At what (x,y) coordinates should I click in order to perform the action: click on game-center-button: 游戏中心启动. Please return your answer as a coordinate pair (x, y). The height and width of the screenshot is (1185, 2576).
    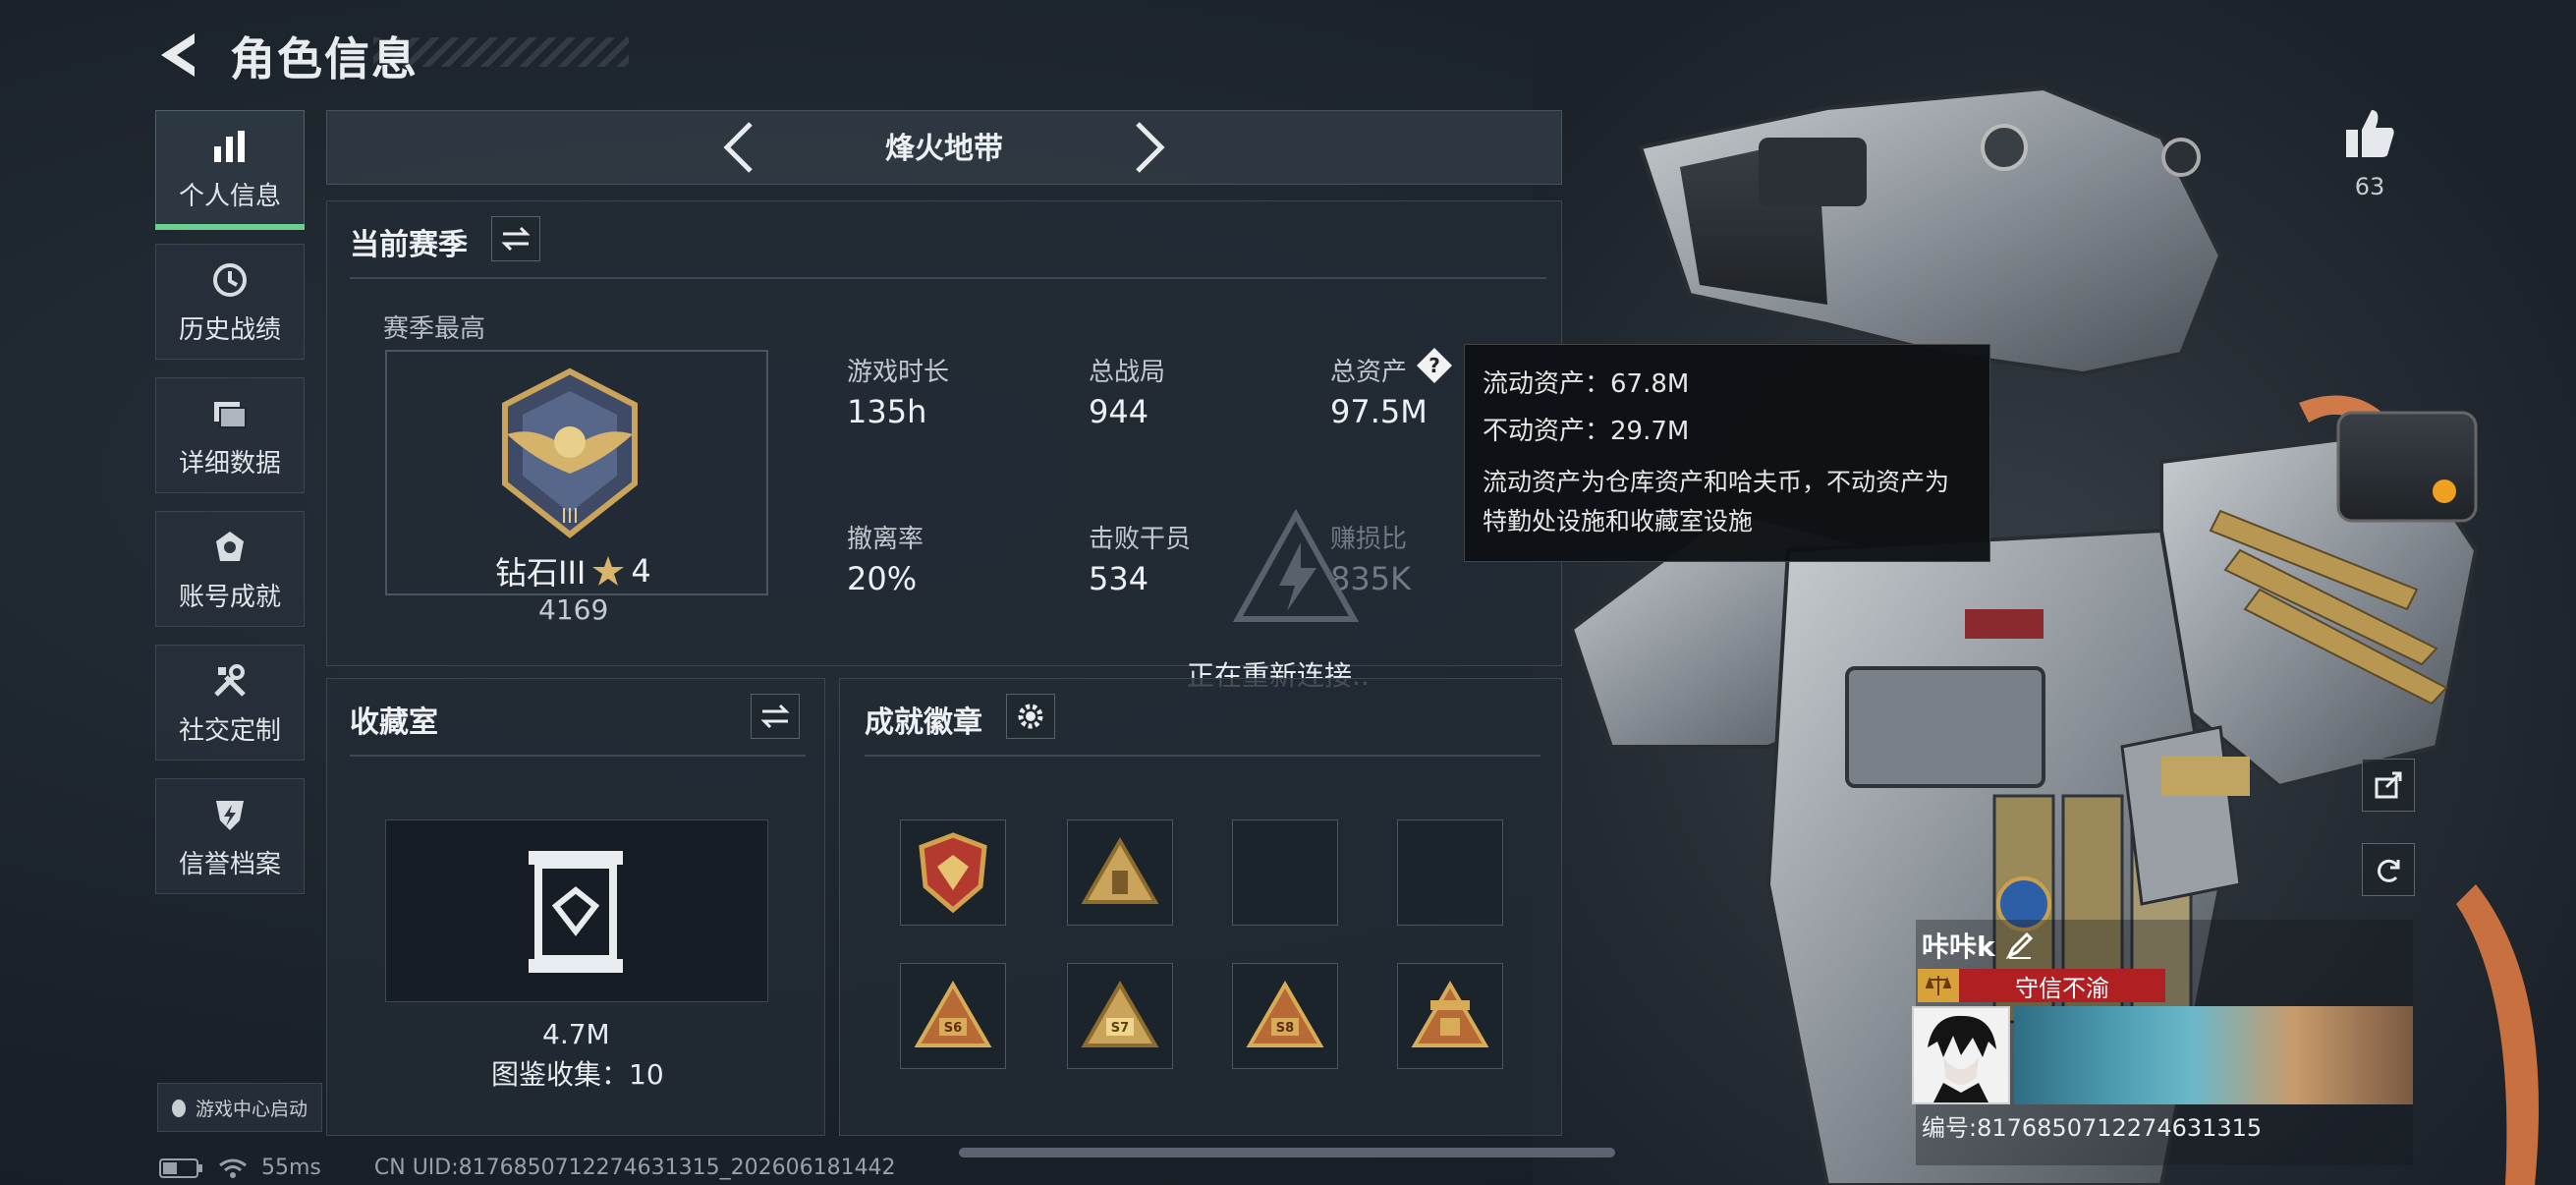
    Looking at the image, I should click on (239, 1107).